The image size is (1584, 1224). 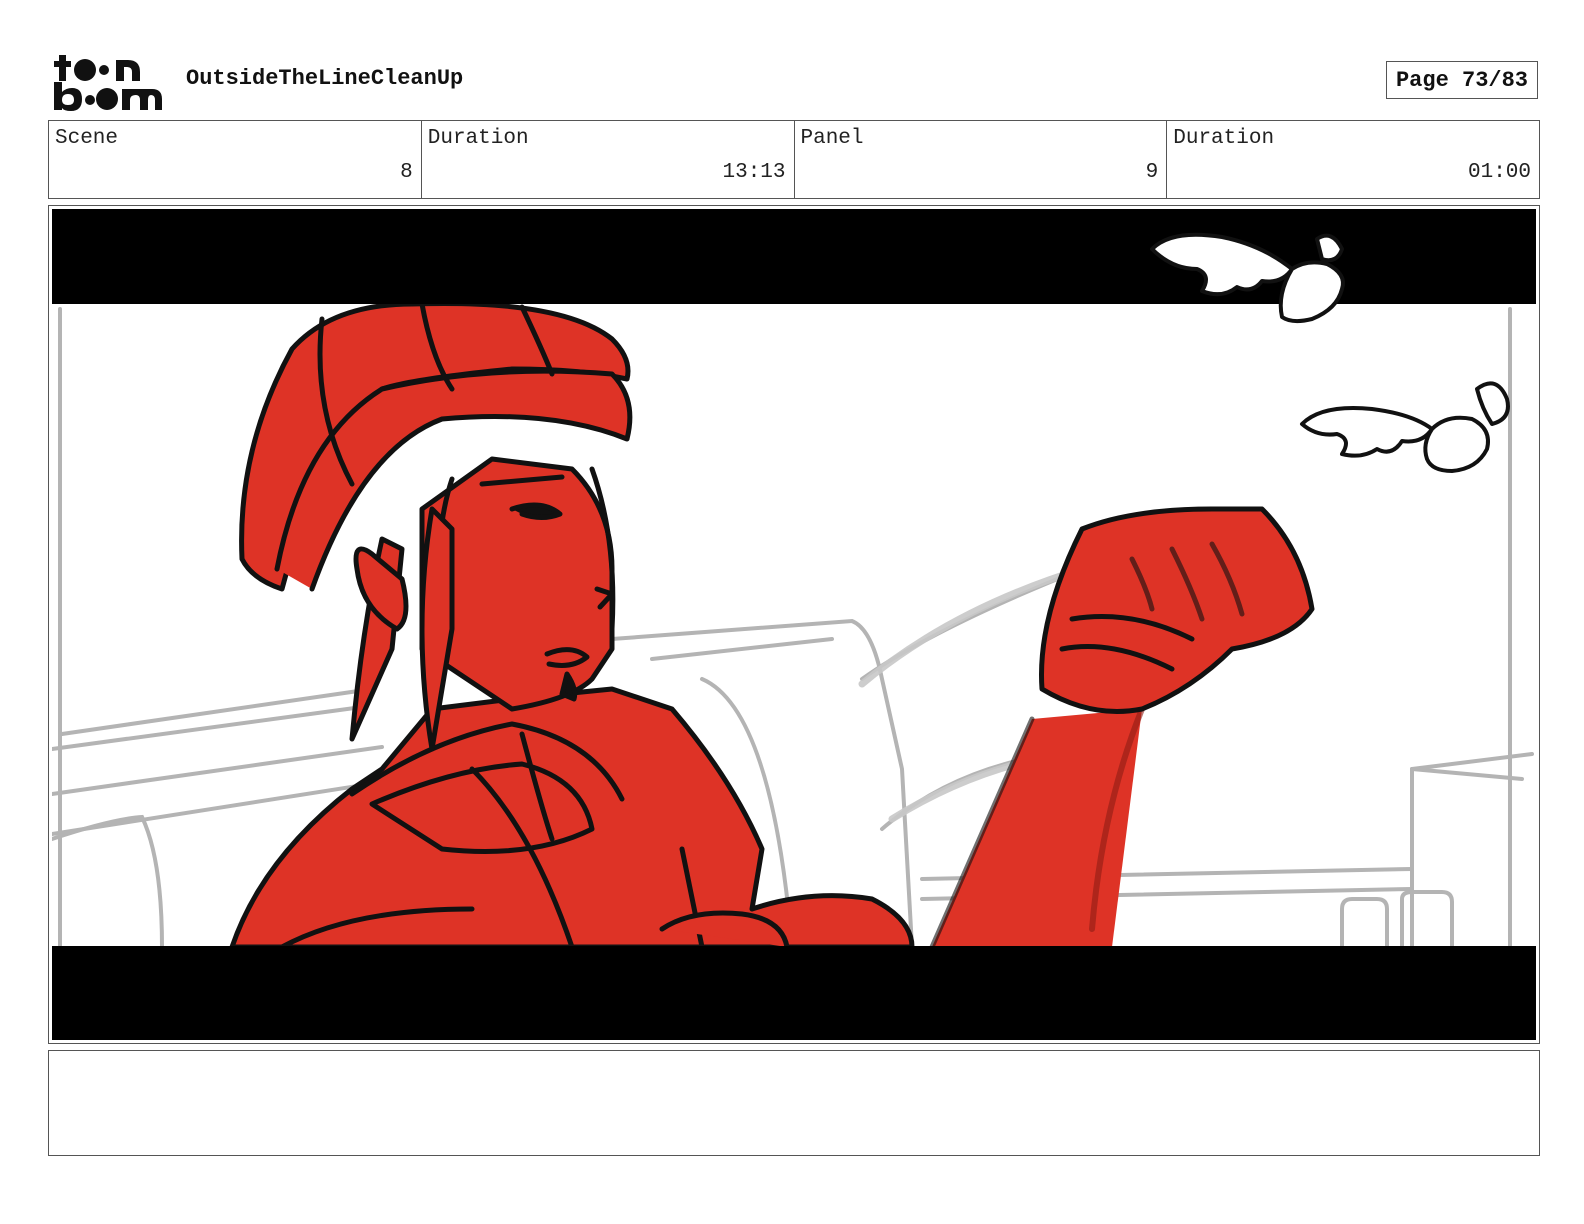 What do you see at coordinates (108, 83) in the screenshot?
I see `toon-boom-logo` at bounding box center [108, 83].